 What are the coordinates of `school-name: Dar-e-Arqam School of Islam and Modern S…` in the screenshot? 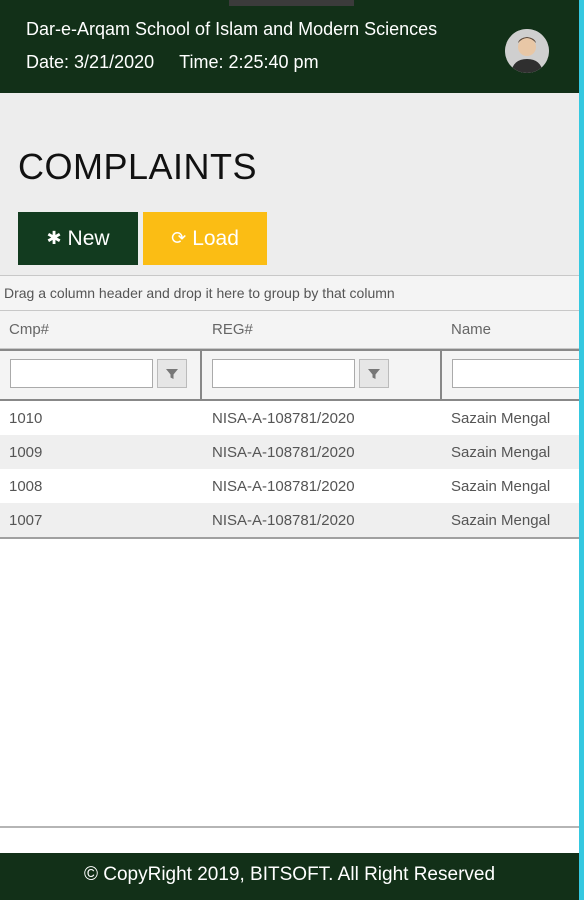 It's located at (232, 29).